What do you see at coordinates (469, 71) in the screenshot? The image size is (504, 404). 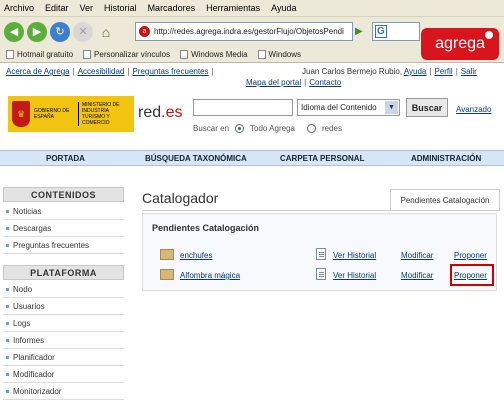 I see `link-salir: Salir` at bounding box center [469, 71].